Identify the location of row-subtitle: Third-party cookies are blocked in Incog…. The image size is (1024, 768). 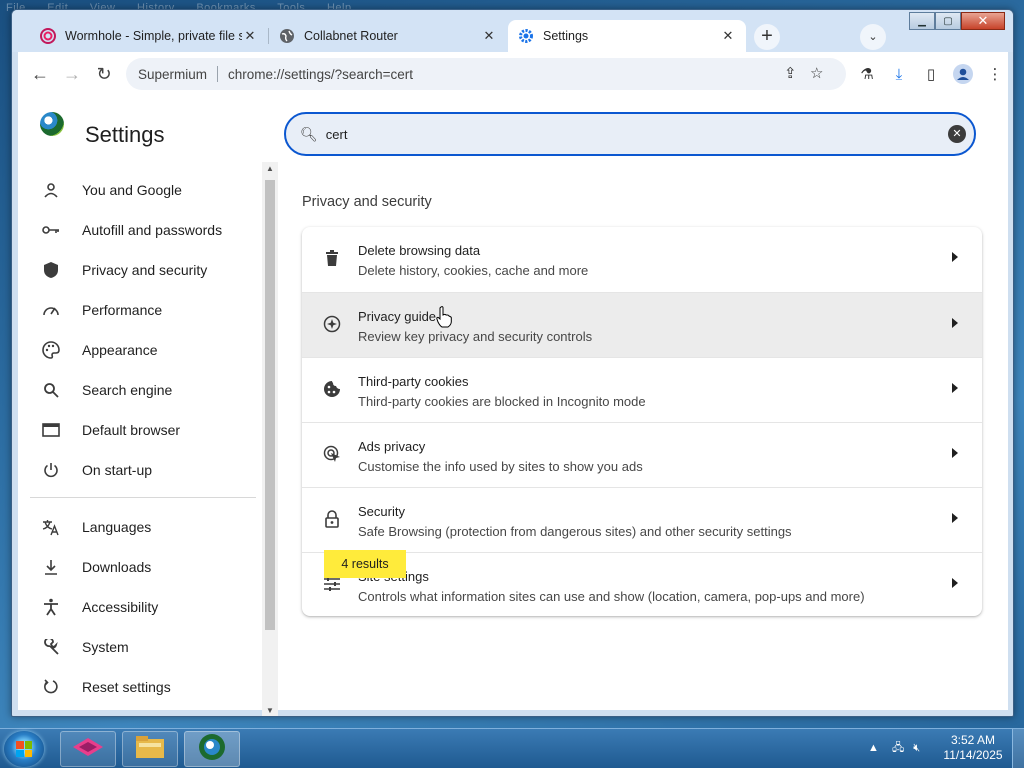
(502, 401).